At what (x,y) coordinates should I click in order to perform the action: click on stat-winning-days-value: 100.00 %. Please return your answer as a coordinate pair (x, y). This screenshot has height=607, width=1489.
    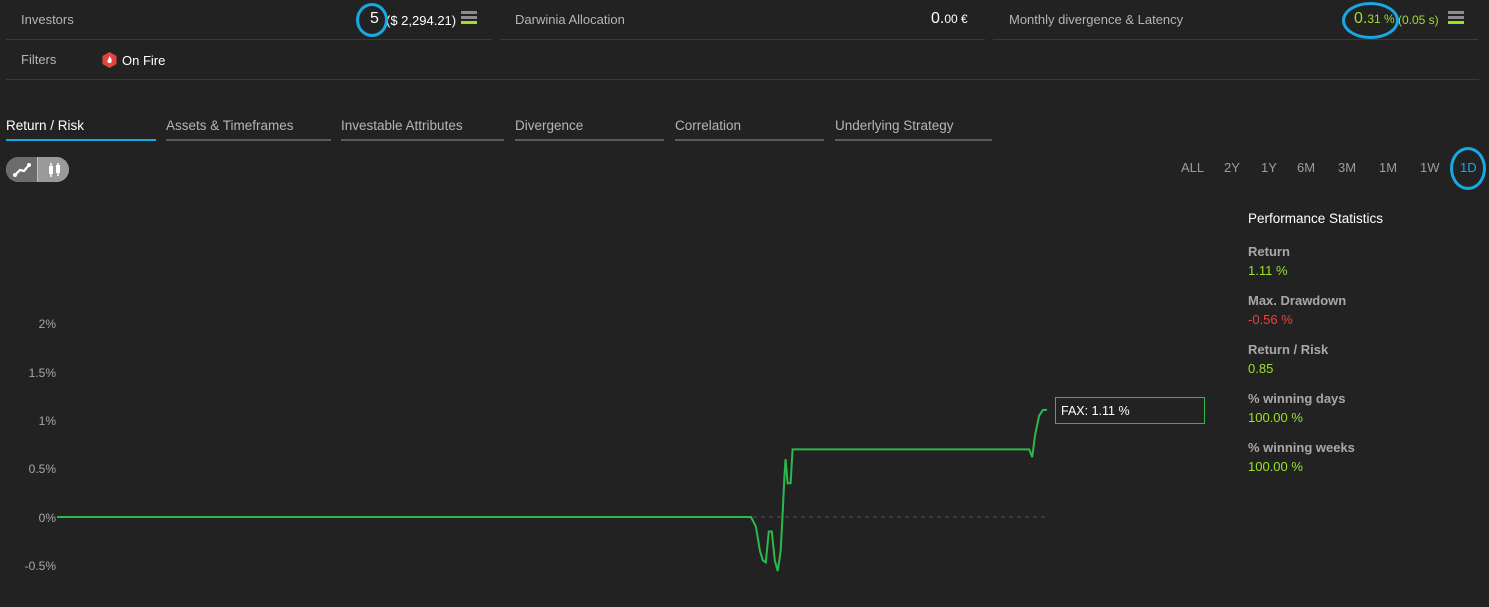
    Looking at the image, I should click on (1275, 417).